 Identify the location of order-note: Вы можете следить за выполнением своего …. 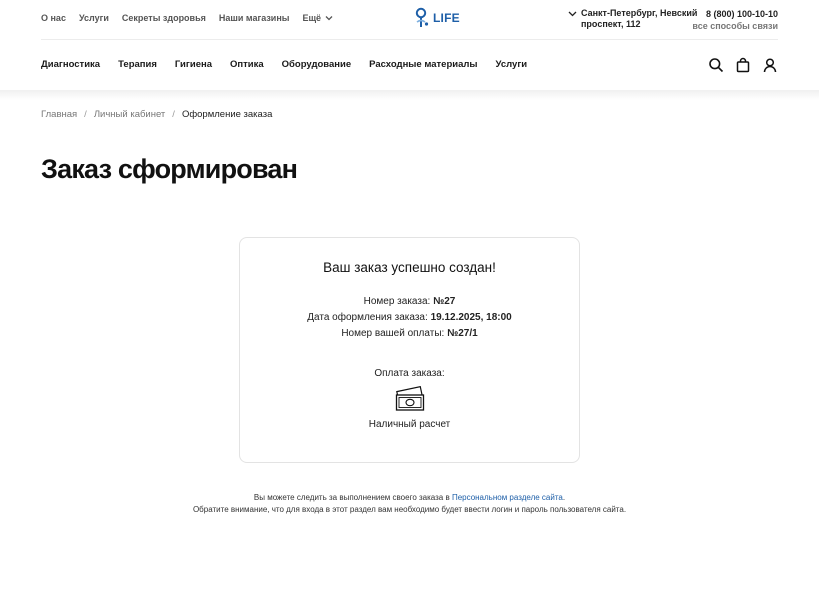
(409, 504).